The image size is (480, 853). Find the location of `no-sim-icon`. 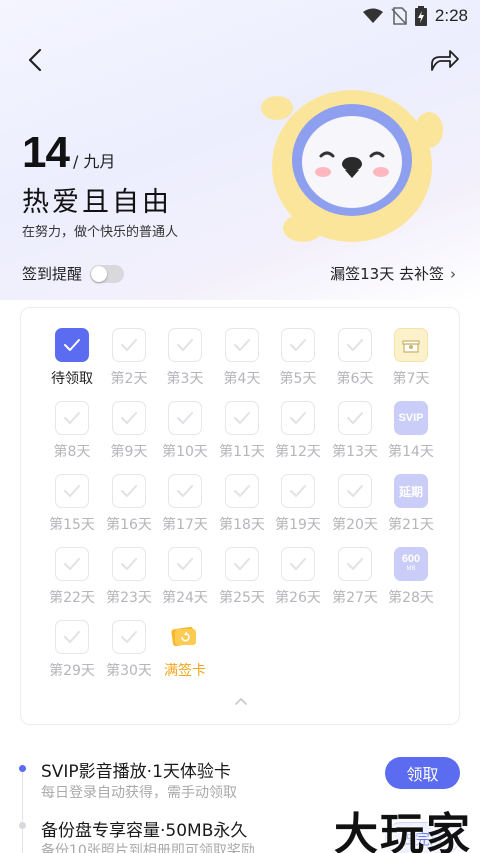

no-sim-icon is located at coordinates (399, 16).